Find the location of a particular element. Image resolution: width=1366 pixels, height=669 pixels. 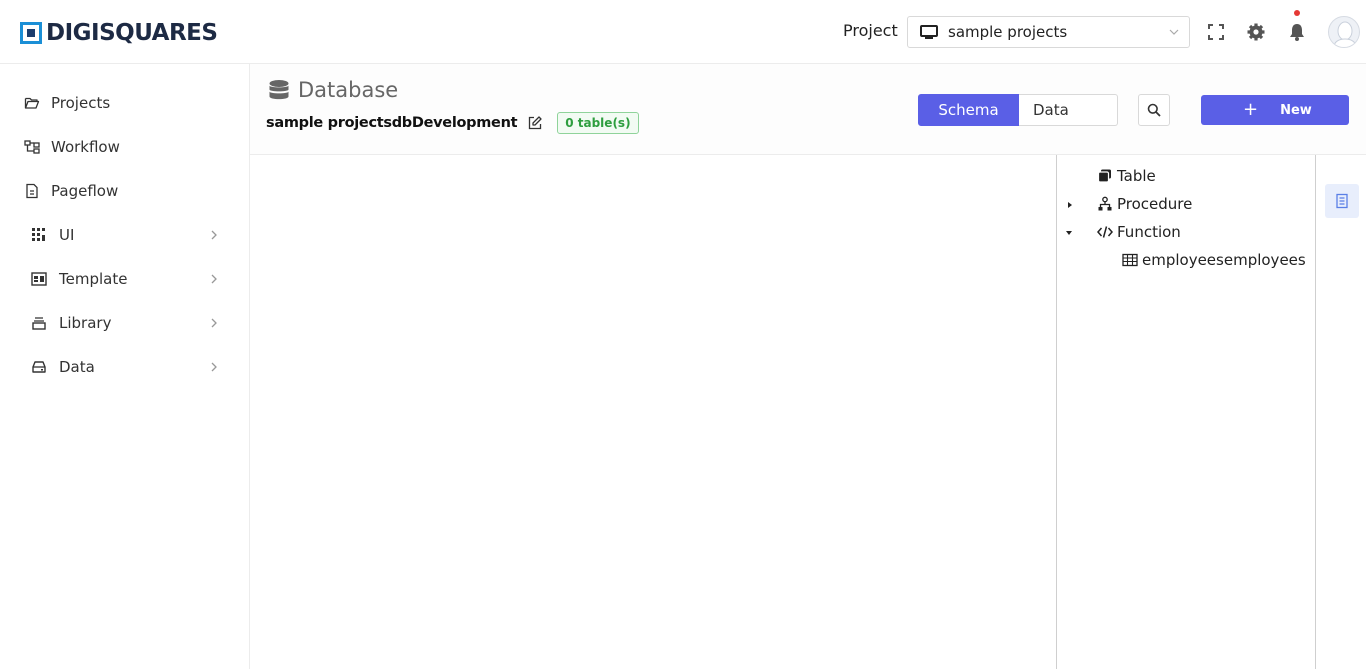

properties-panel-toggle is located at coordinates (1342, 201).